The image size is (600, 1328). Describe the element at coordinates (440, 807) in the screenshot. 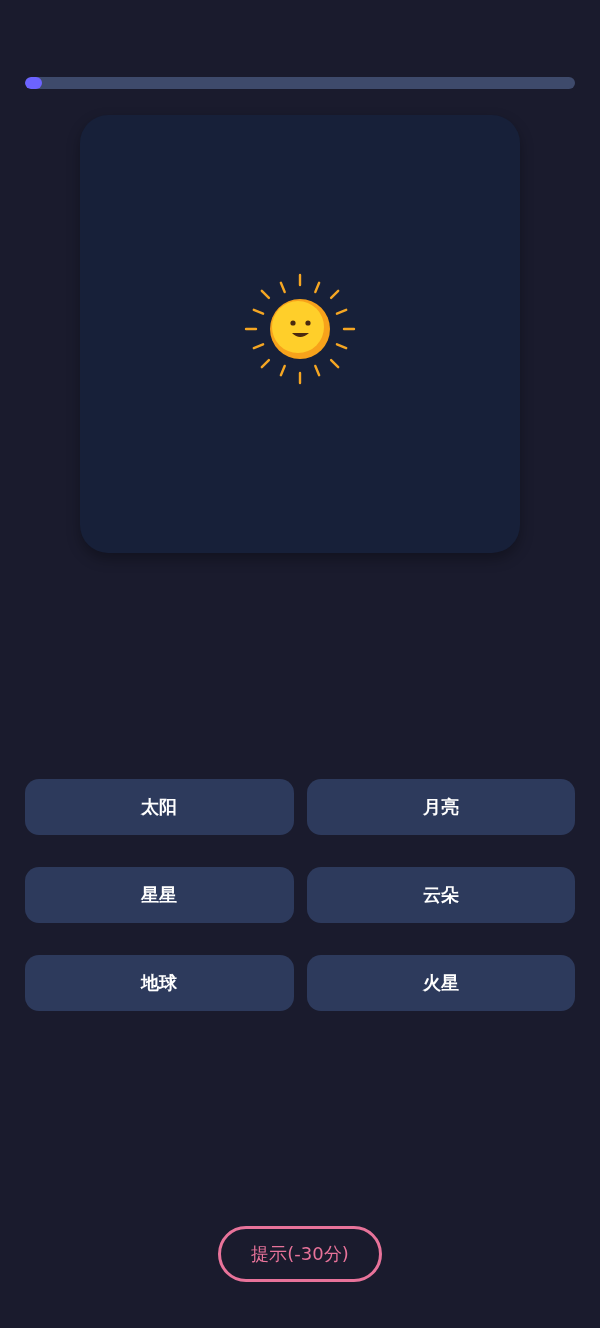

I see `answer-option: 月亮` at that location.